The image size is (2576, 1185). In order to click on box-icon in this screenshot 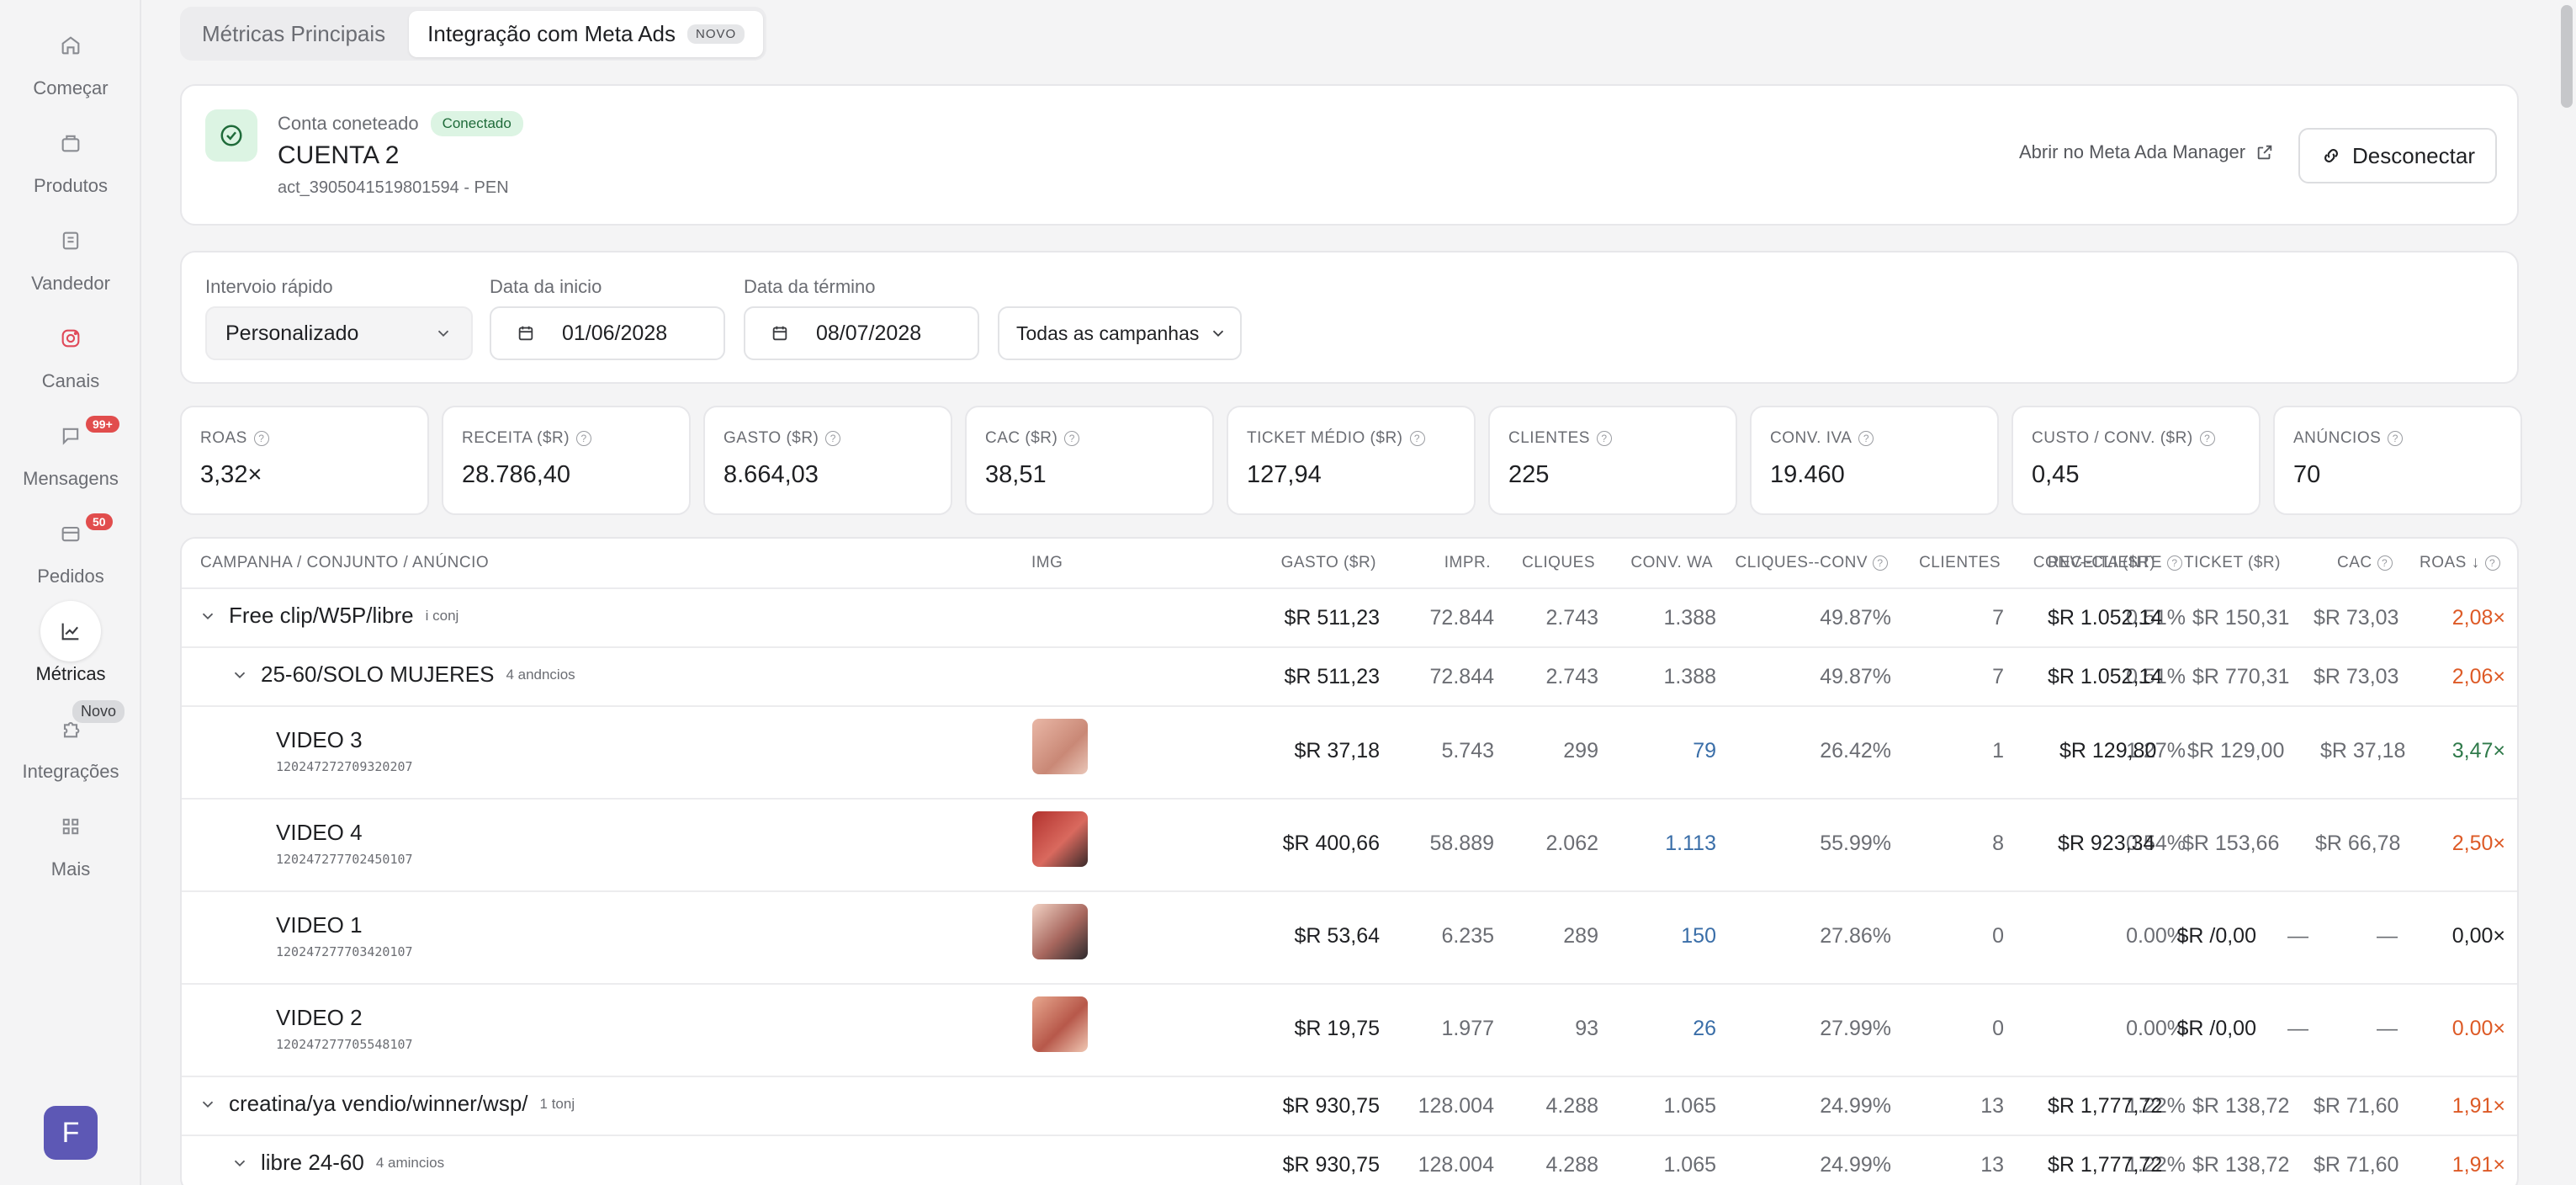, I will do `click(70, 143)`.